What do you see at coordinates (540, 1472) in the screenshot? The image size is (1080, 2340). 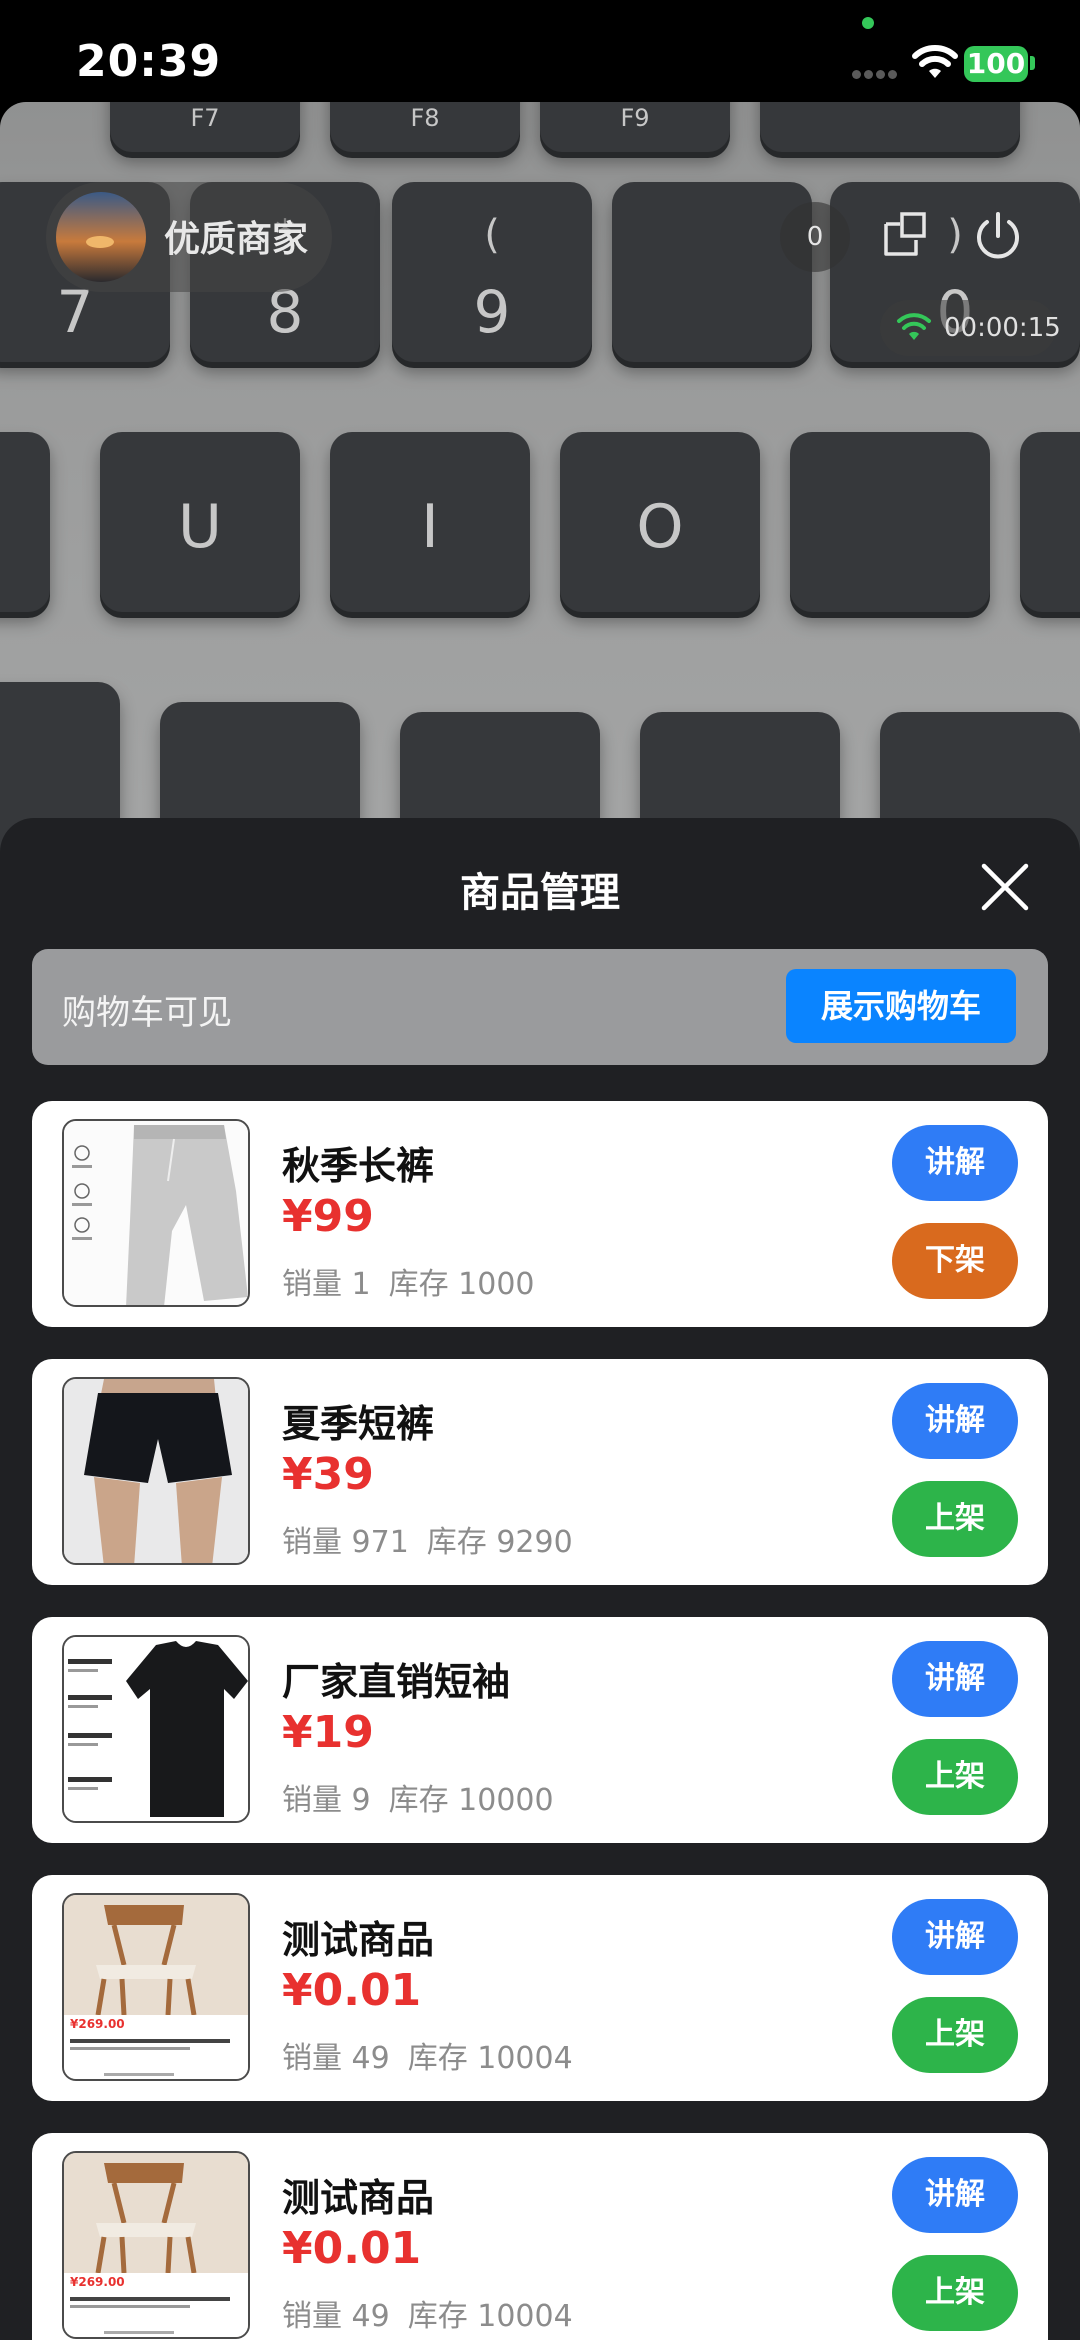 I see `product-card: 夏季短裤 ¥39 销量 971 库存 9290 讲解 上架` at bounding box center [540, 1472].